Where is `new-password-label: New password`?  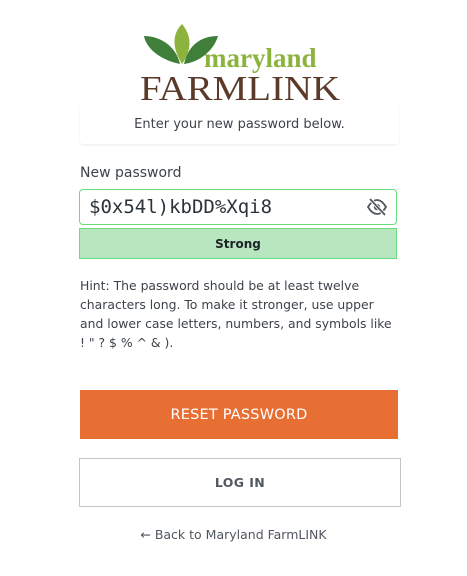 new-password-label: New password is located at coordinates (131, 173).